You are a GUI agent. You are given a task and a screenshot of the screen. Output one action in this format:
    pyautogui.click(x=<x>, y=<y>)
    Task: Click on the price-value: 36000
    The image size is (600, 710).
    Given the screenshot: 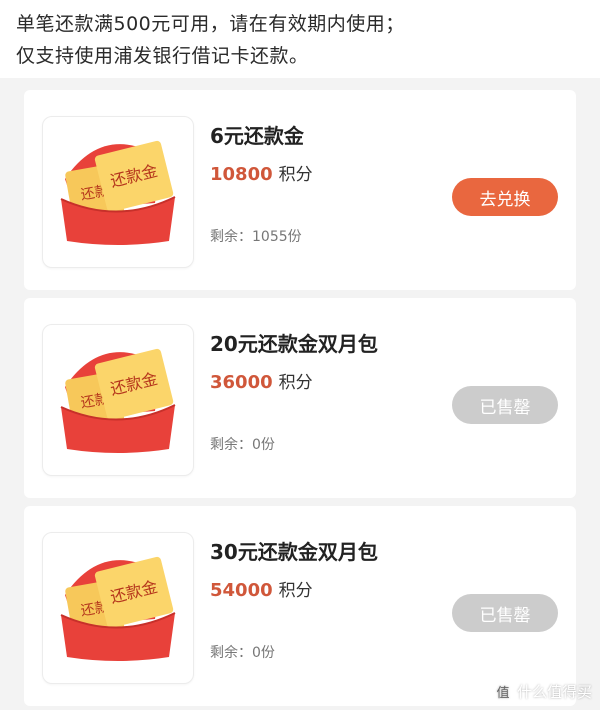 What is the action you would take?
    pyautogui.click(x=241, y=382)
    